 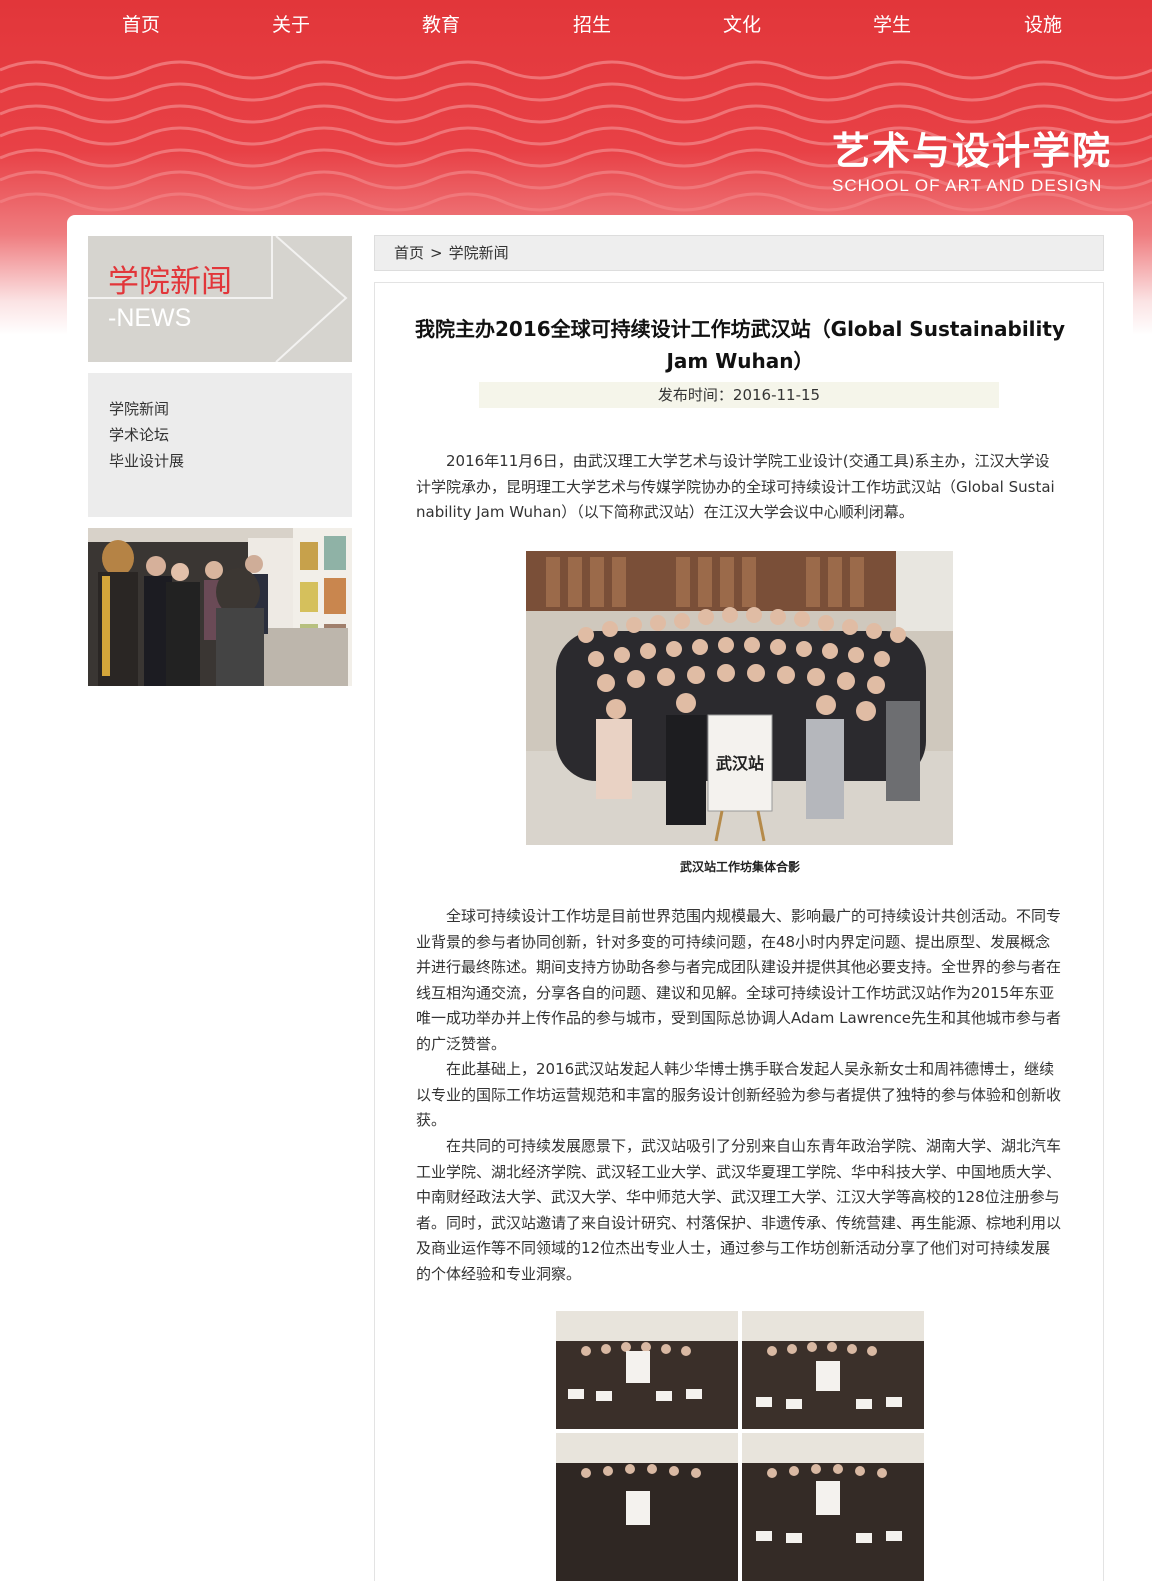 What do you see at coordinates (409, 253) in the screenshot?
I see `breadcrumb-home-link: 首页` at bounding box center [409, 253].